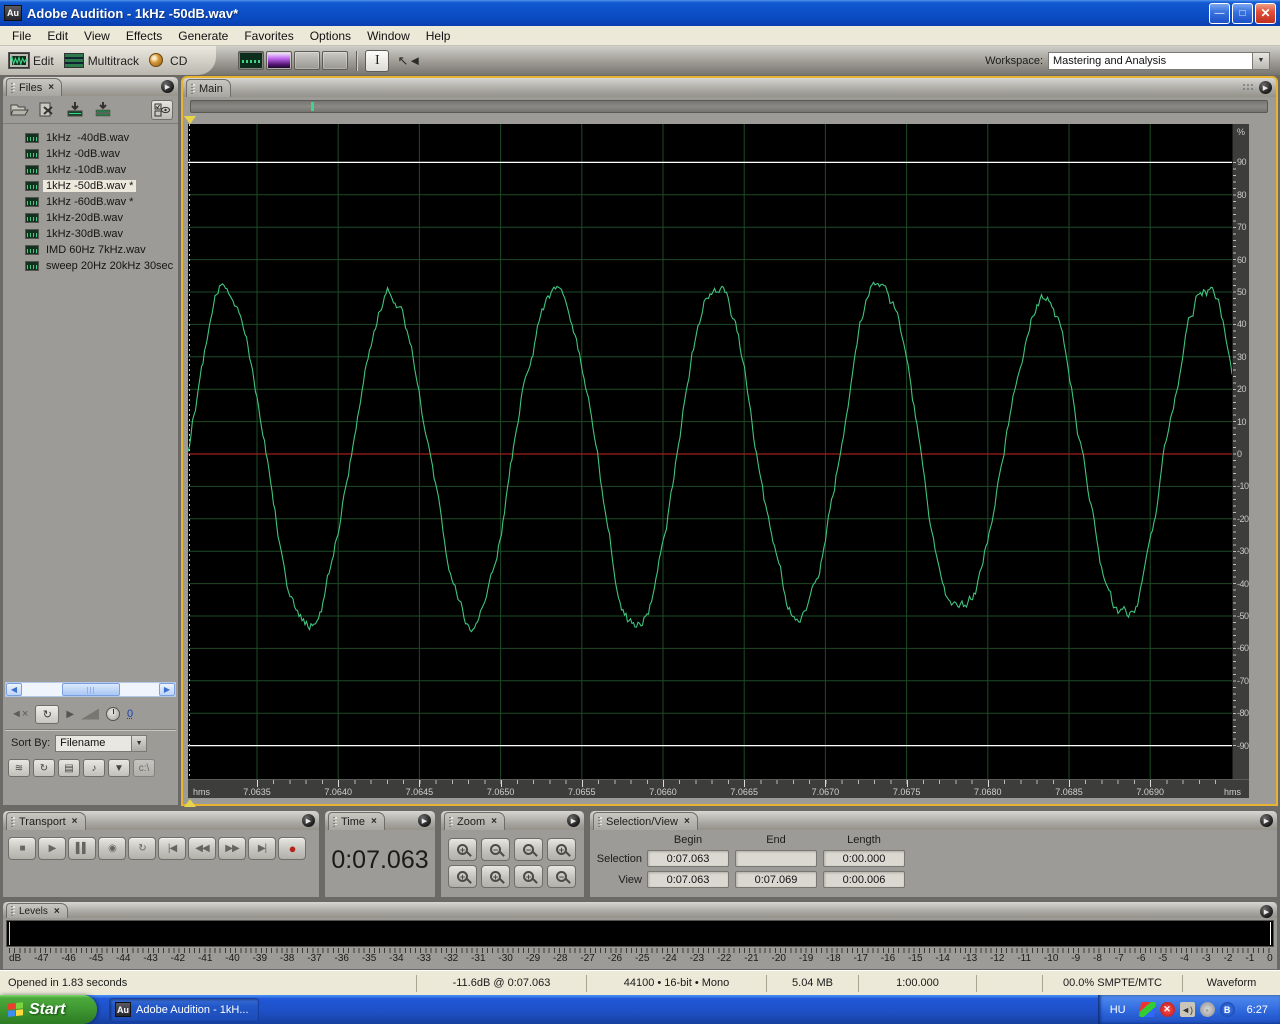 This screenshot has height=1024, width=1280. I want to click on menu-favorites: Favorites, so click(268, 36).